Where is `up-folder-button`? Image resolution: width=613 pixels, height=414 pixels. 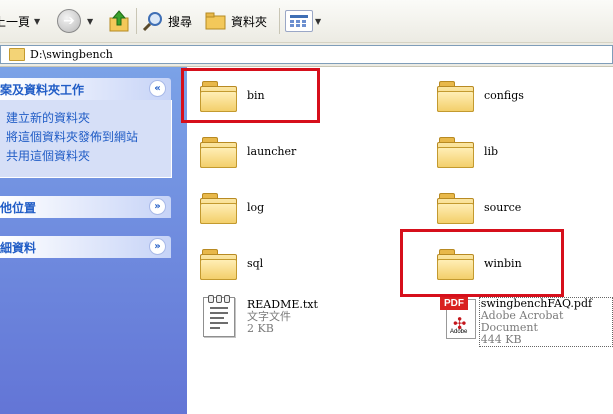 up-folder-button is located at coordinates (119, 21).